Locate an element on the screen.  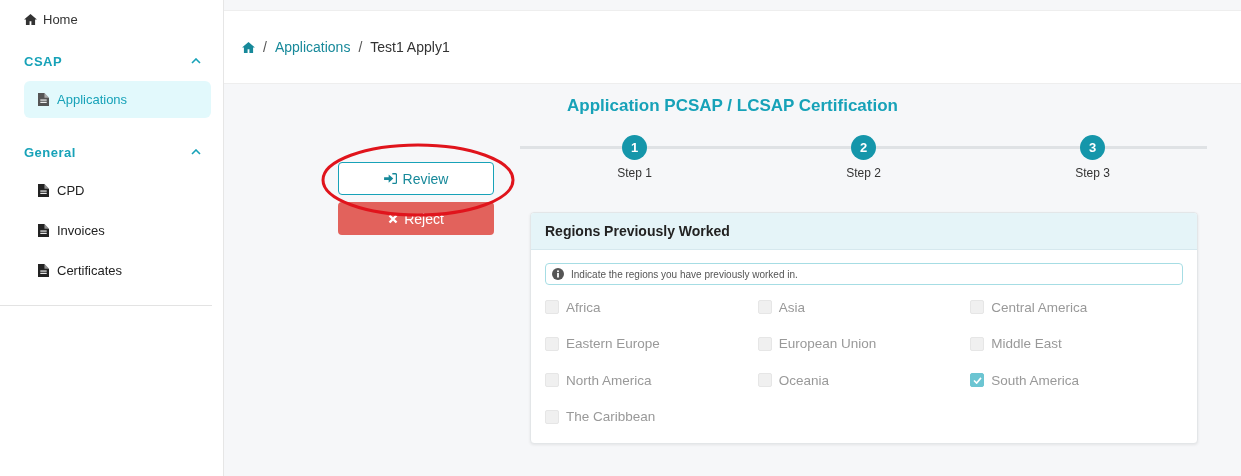
info-icon is located at coordinates (558, 274).